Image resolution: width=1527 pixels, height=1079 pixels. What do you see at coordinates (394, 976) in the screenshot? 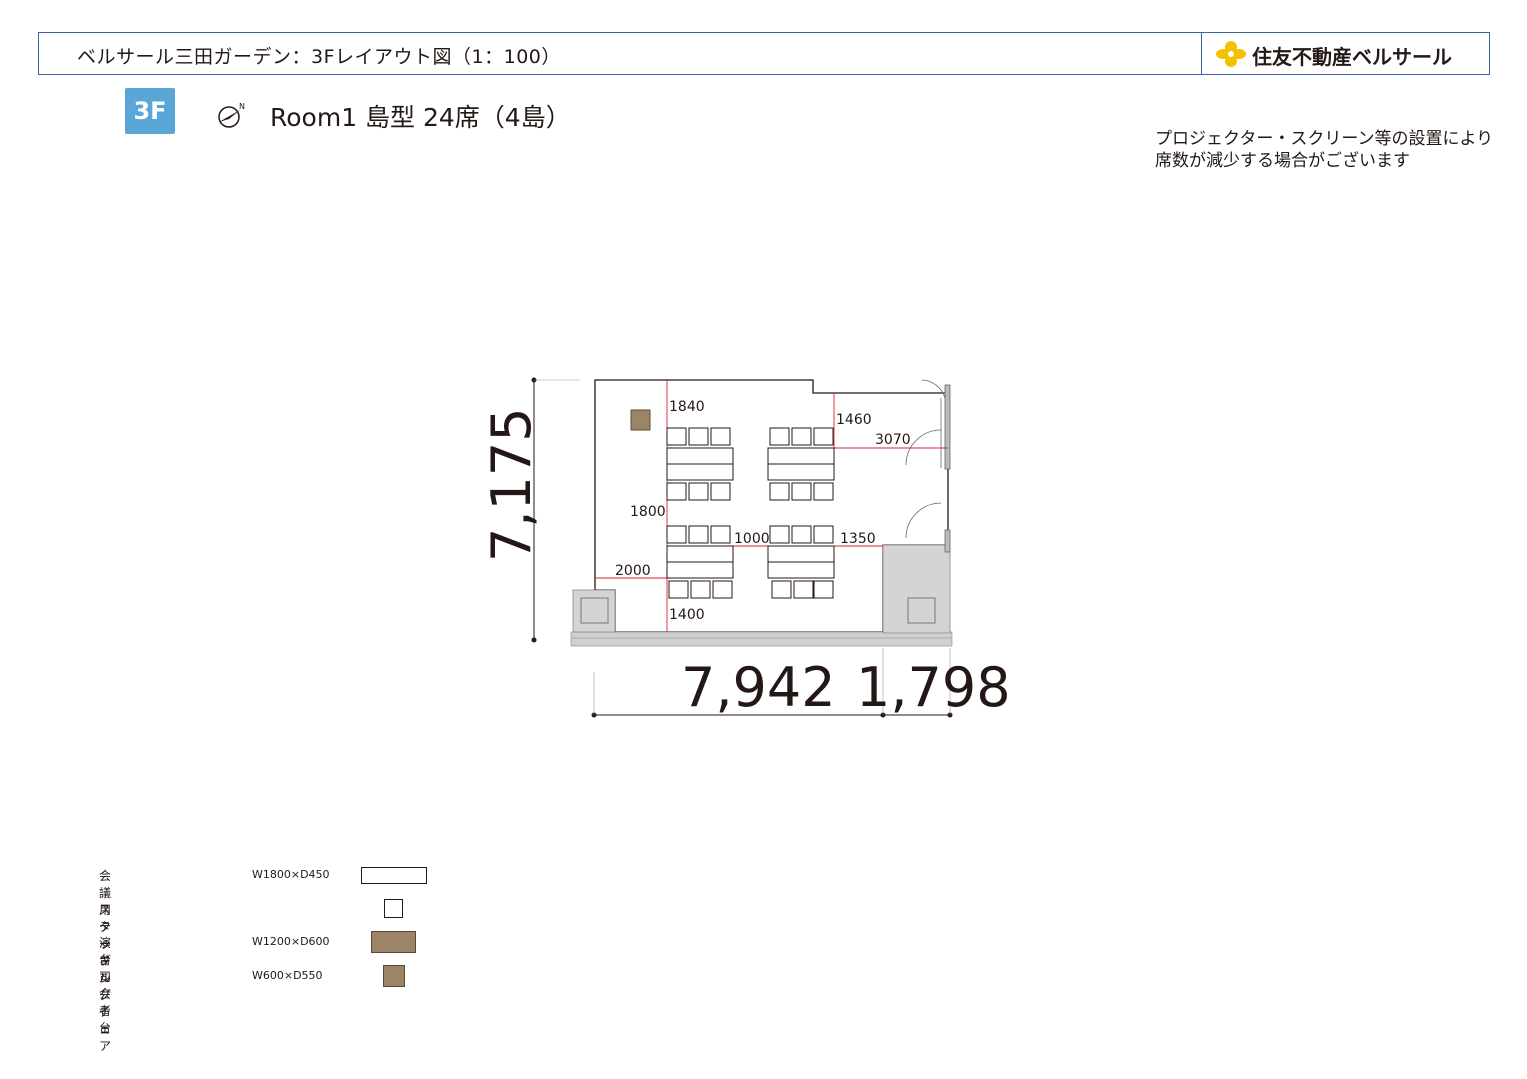
I see `legend-swatch-mc-stand` at bounding box center [394, 976].